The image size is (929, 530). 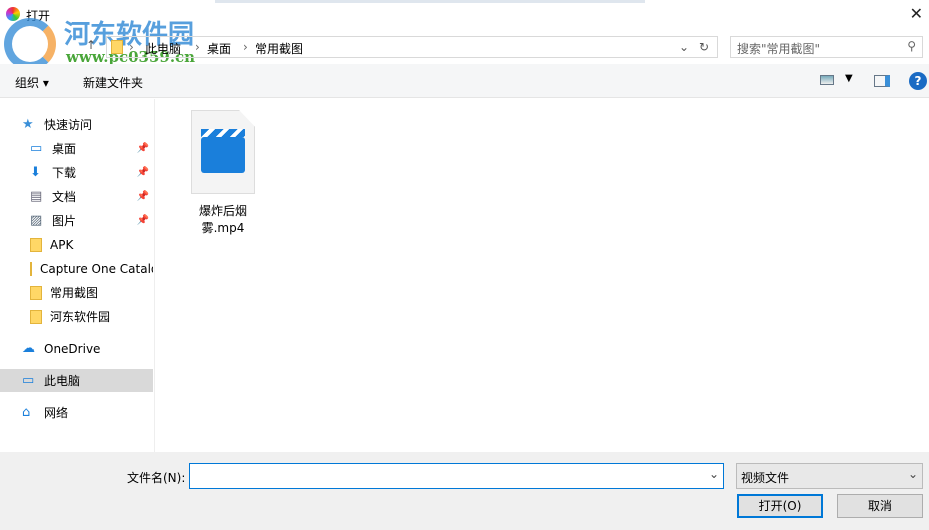 What do you see at coordinates (56, 413) in the screenshot?
I see `sidebar-item-label: 网络` at bounding box center [56, 413].